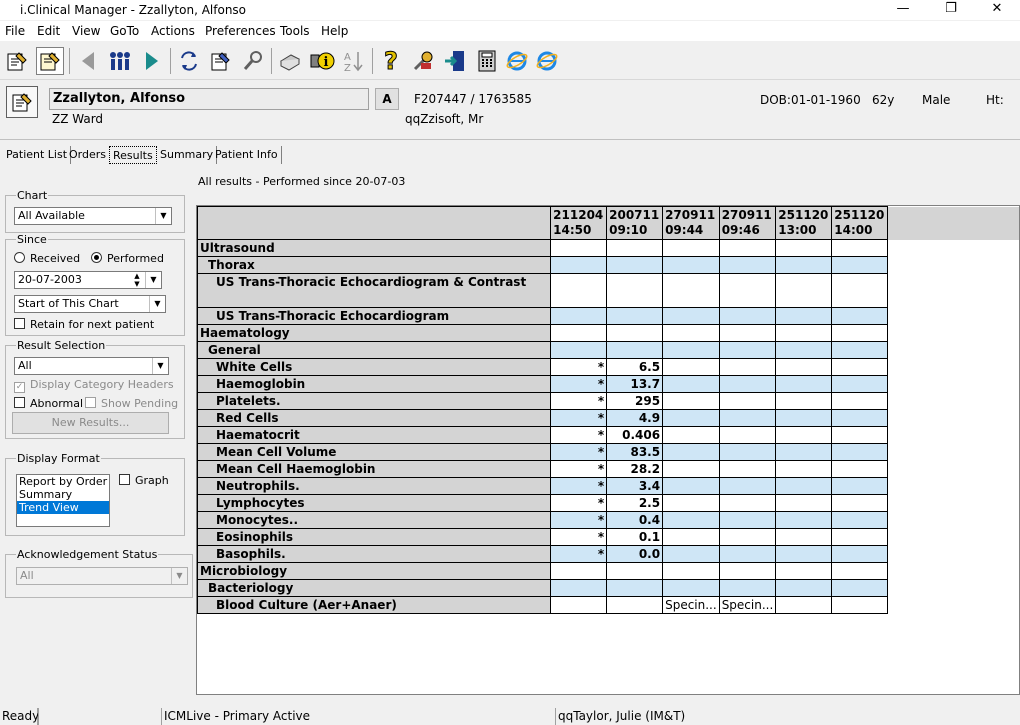 The image size is (1020, 725). I want to click on row-header: Lymphocytes, so click(374, 503).